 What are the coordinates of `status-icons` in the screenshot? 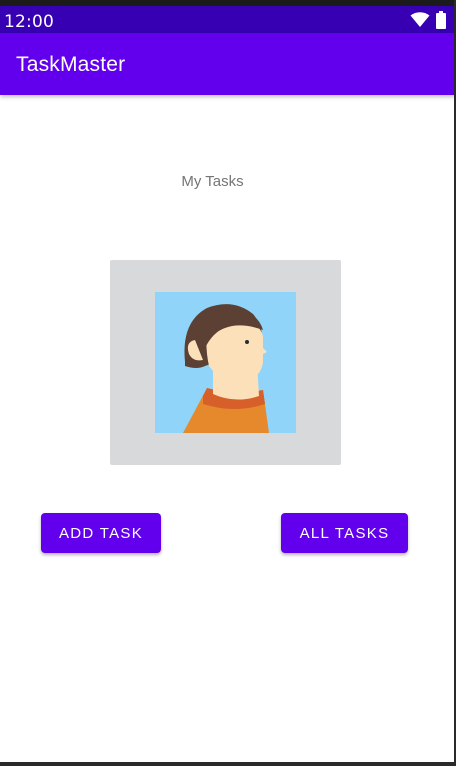 It's located at (428, 20).